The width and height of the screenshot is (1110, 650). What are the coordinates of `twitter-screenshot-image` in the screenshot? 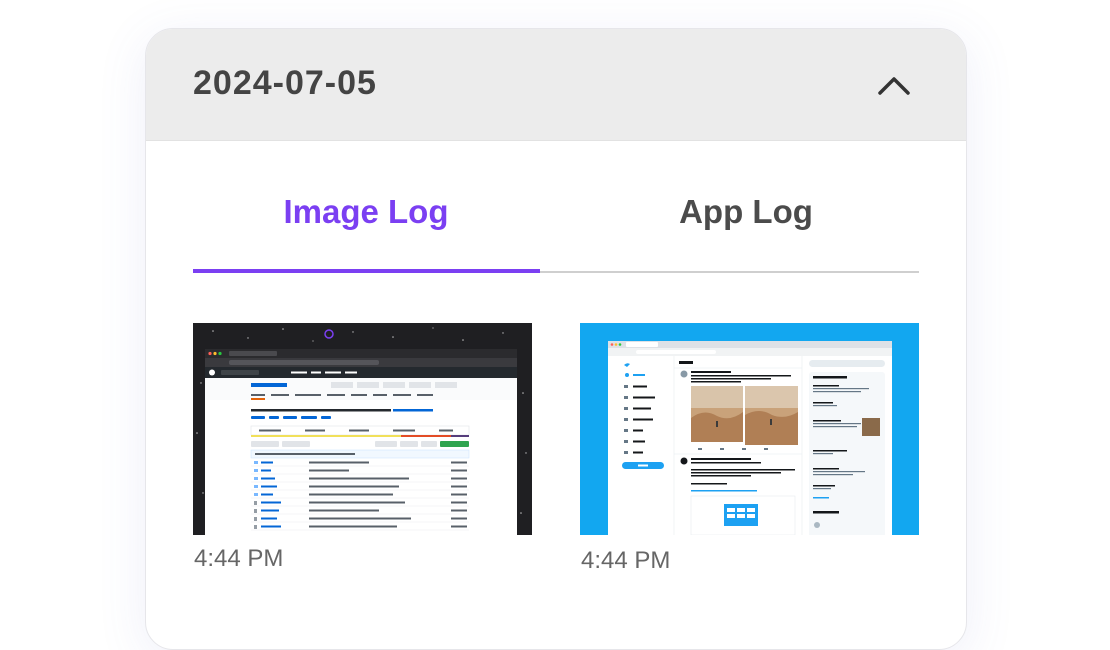 It's located at (749, 429).